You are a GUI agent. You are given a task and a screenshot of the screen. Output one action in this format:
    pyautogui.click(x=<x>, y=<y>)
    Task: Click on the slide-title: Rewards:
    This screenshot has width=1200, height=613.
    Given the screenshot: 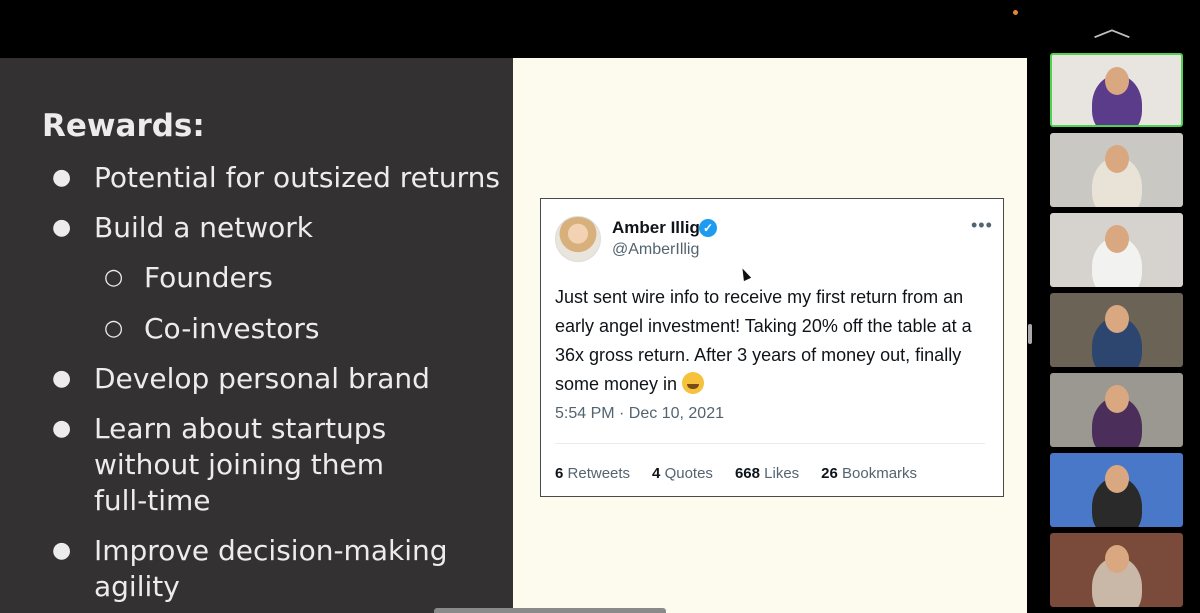 What is the action you would take?
    pyautogui.click(x=123, y=126)
    